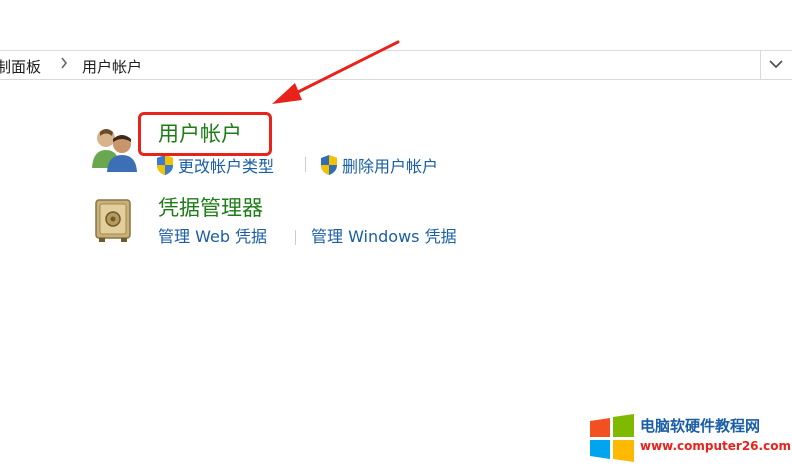 The height and width of the screenshot is (467, 792). Describe the element at coordinates (700, 426) in the screenshot. I see `watermark-title: 电脑软硬件教程网` at that location.